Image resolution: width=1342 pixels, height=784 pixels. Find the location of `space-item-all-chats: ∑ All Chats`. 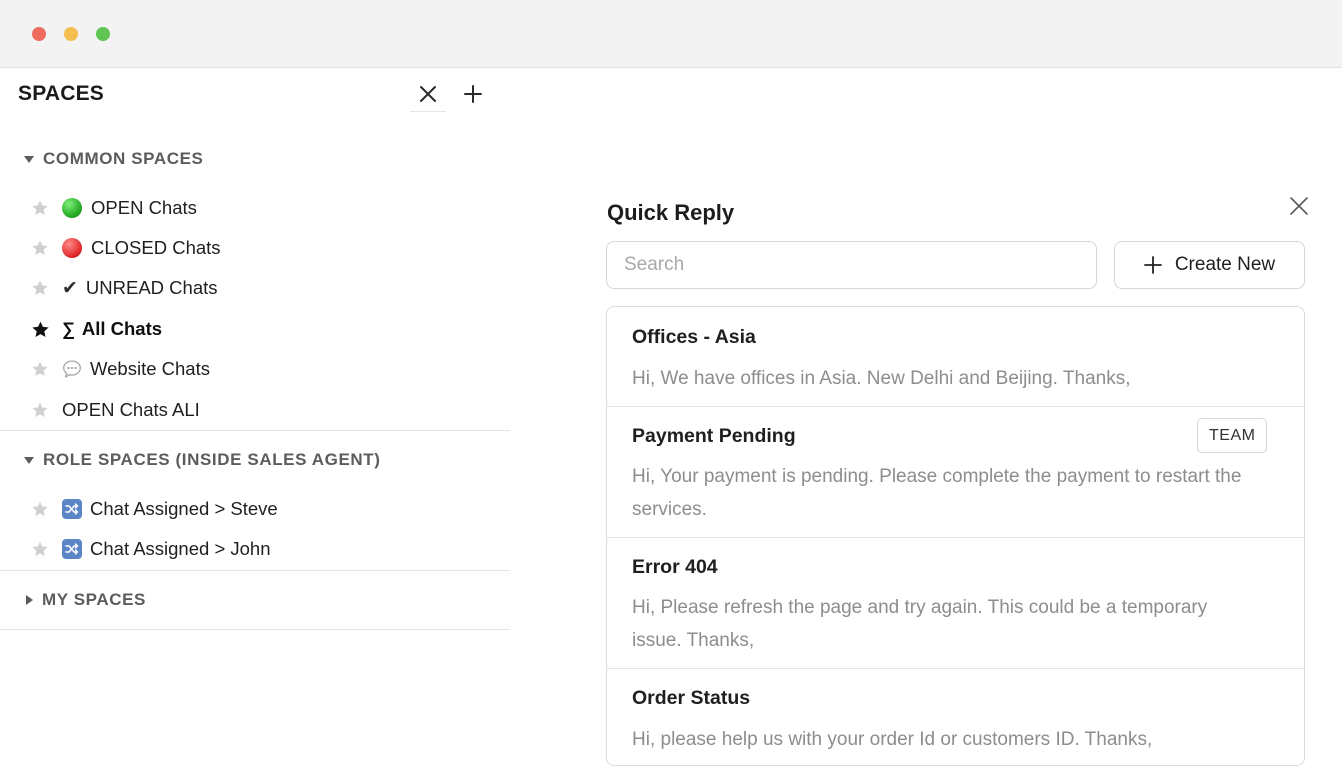

space-item-all-chats: ∑ All Chats is located at coordinates (96, 329).